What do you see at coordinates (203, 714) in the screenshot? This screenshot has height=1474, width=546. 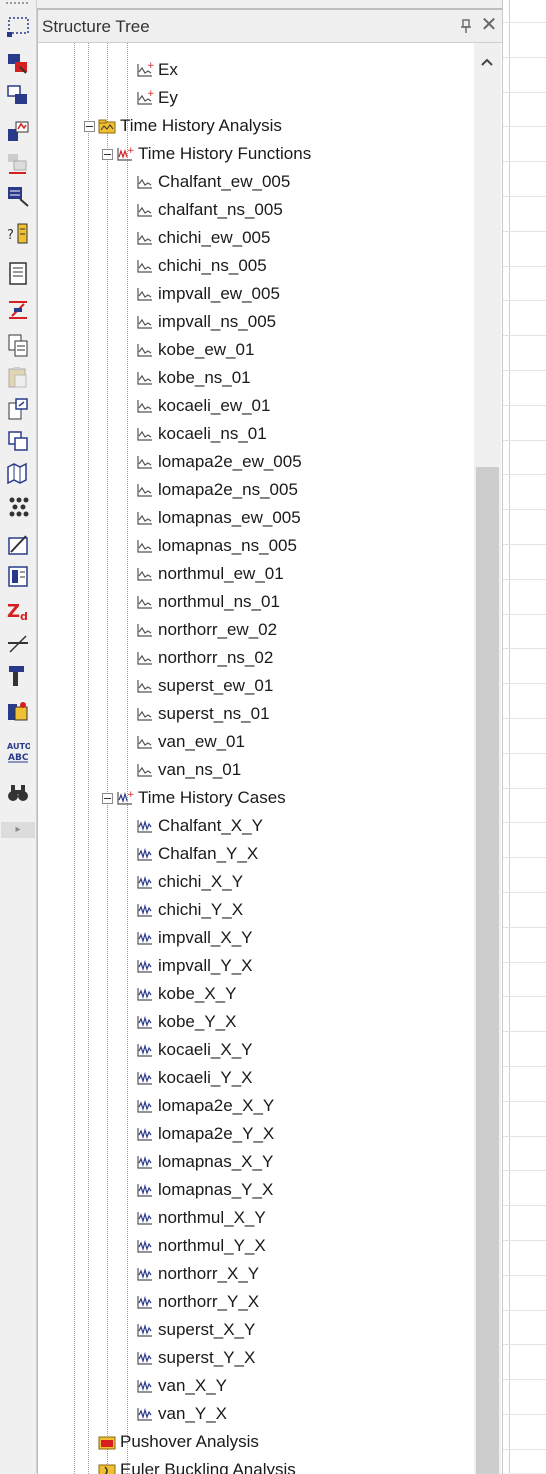 I see `tree-item: superst_ns_01` at bounding box center [203, 714].